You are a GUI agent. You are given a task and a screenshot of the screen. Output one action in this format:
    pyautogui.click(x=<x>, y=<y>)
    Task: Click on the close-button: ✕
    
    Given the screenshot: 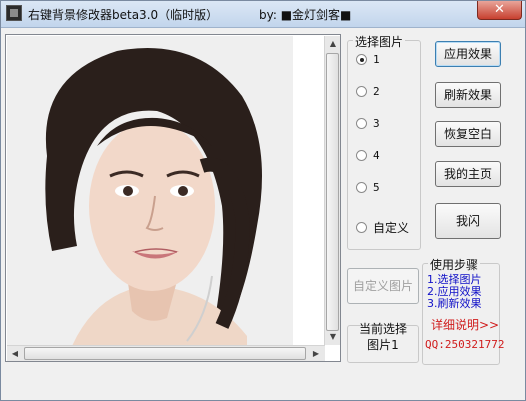 What is the action you would take?
    pyautogui.click(x=499, y=10)
    